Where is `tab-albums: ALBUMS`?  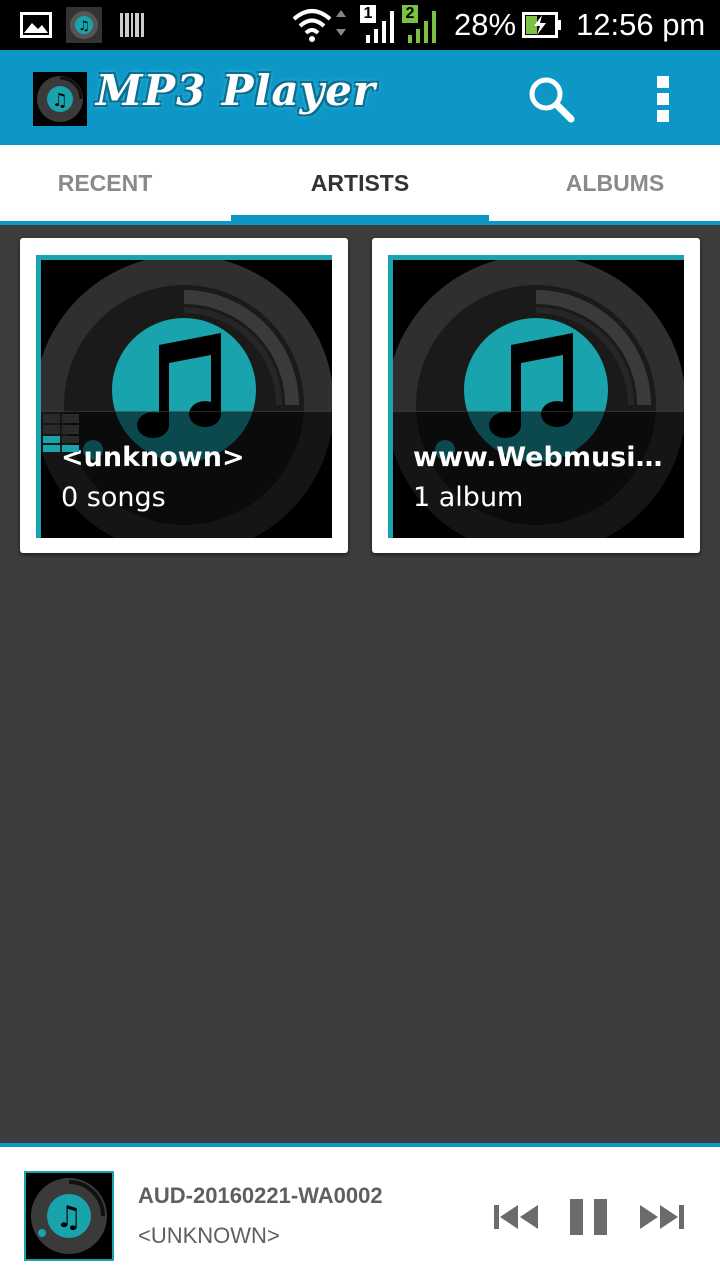 tab-albums: ALBUMS is located at coordinates (615, 183).